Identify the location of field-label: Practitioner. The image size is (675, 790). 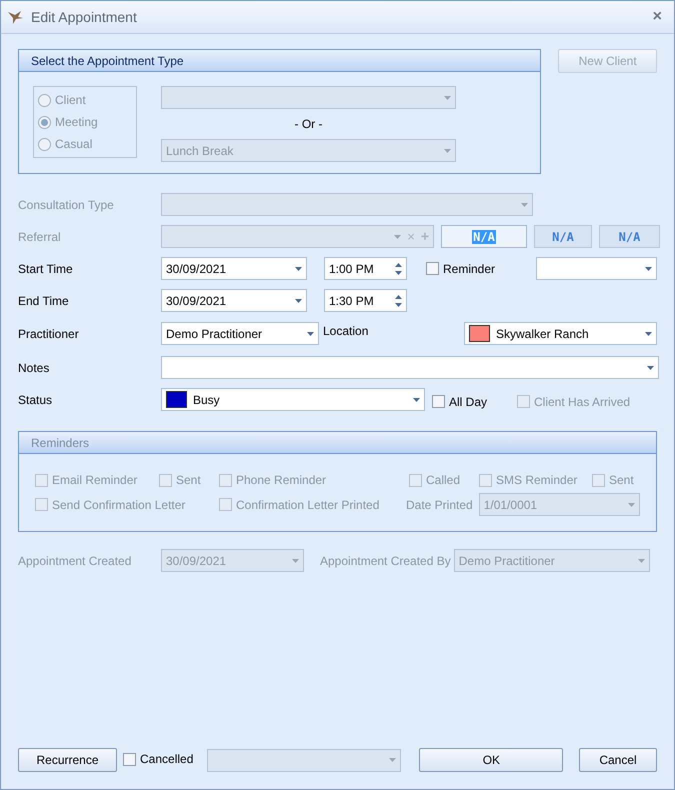
(49, 334).